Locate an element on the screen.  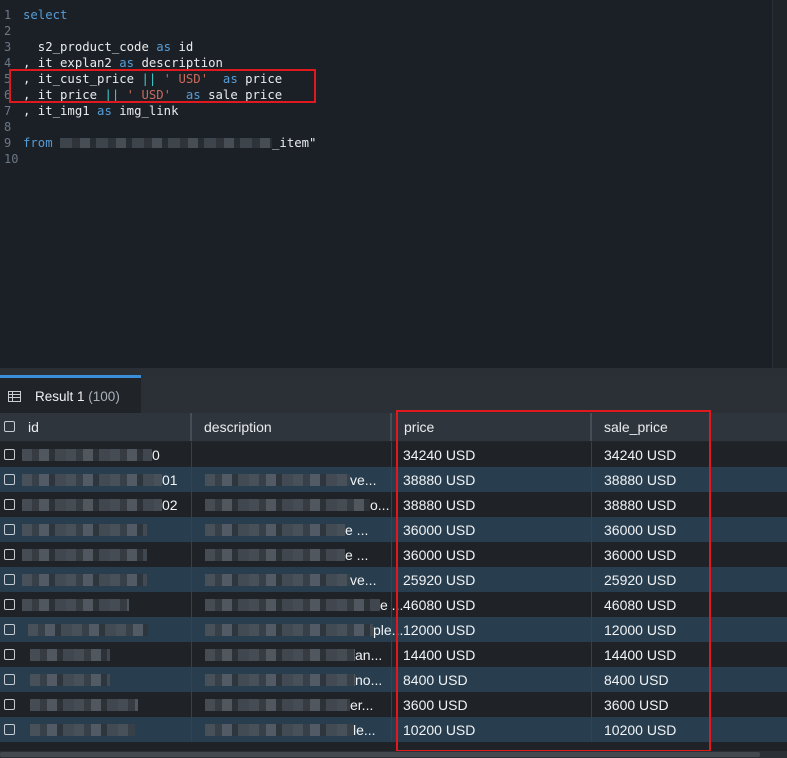
line-number: 3 is located at coordinates (8, 47).